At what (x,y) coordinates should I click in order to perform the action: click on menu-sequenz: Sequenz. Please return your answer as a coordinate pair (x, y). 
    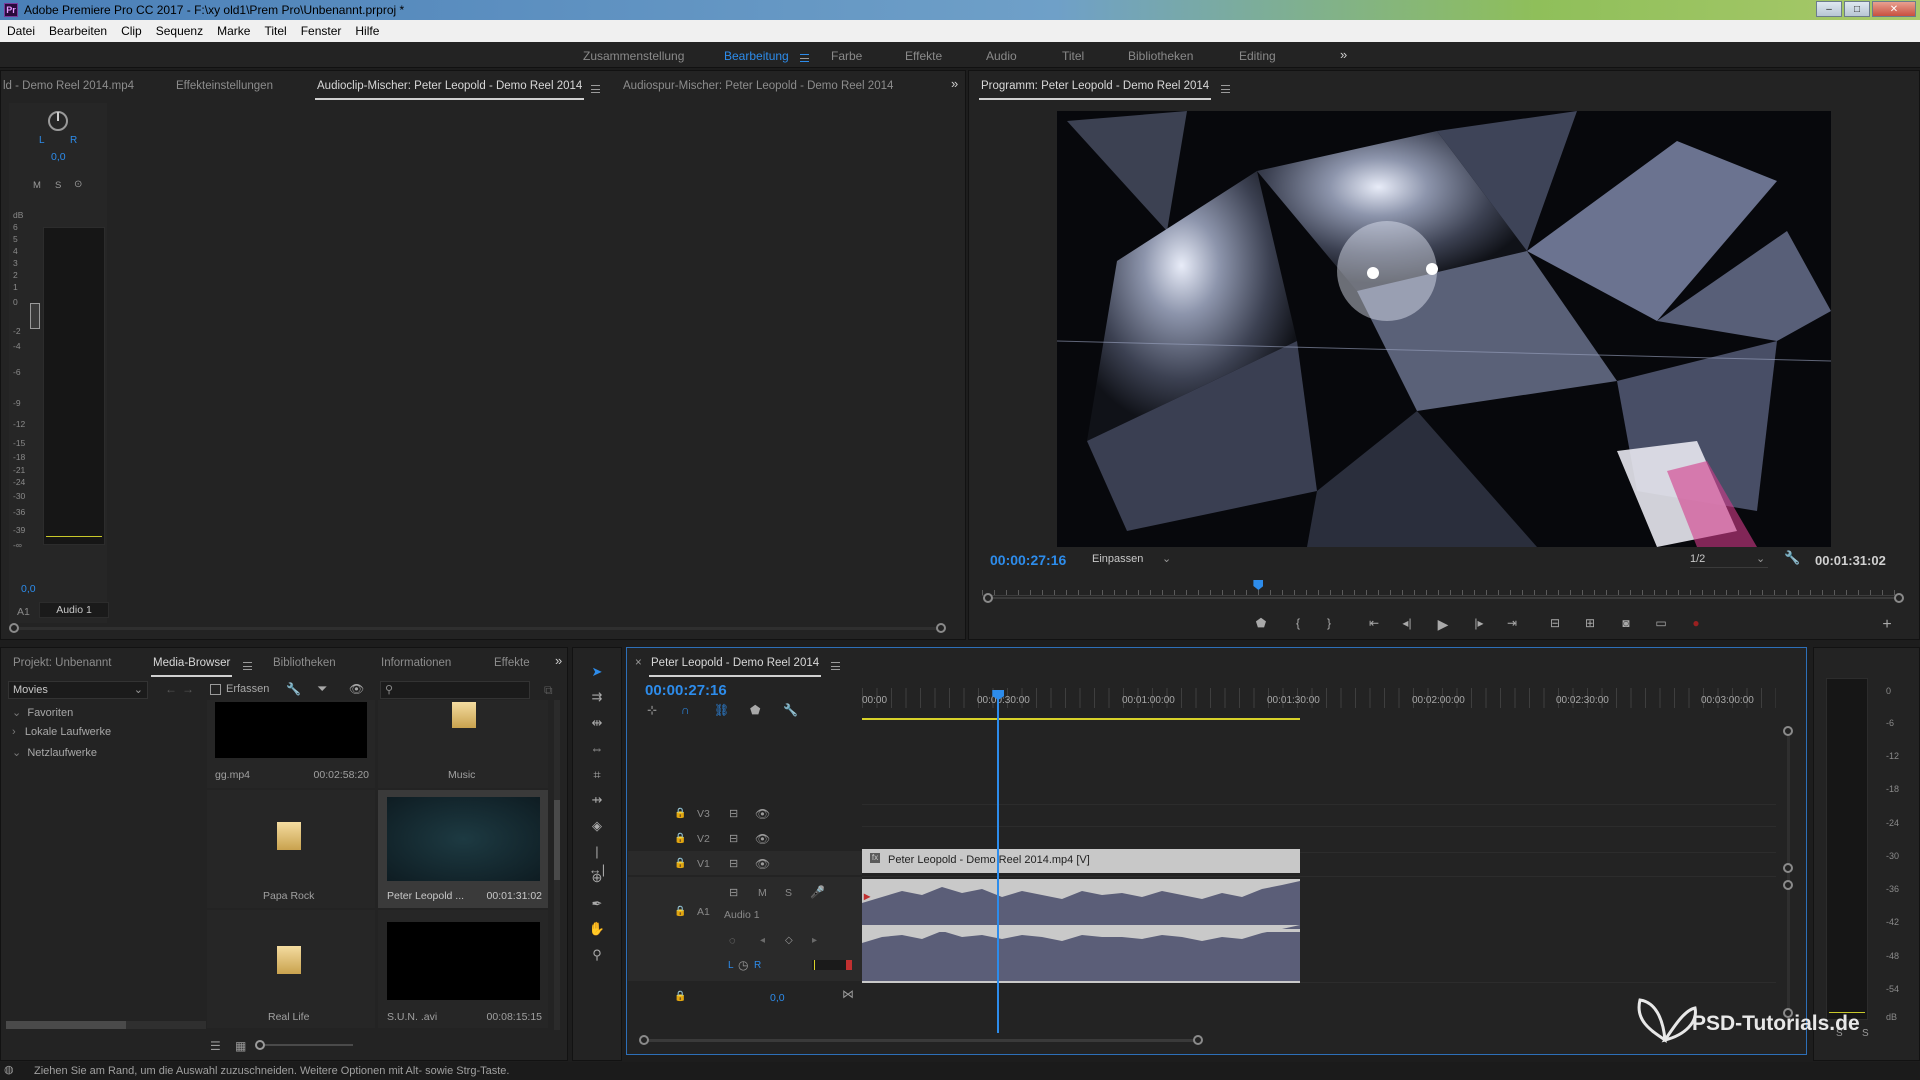
    Looking at the image, I should click on (179, 31).